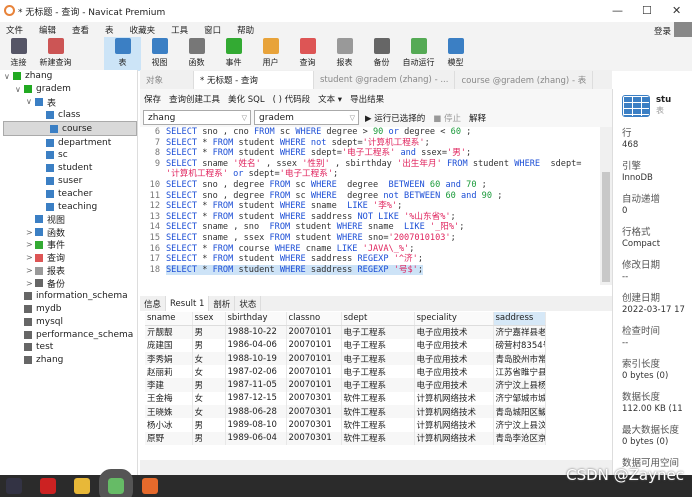 The width and height of the screenshot is (692, 497). I want to click on firefox-icon, so click(150, 486).